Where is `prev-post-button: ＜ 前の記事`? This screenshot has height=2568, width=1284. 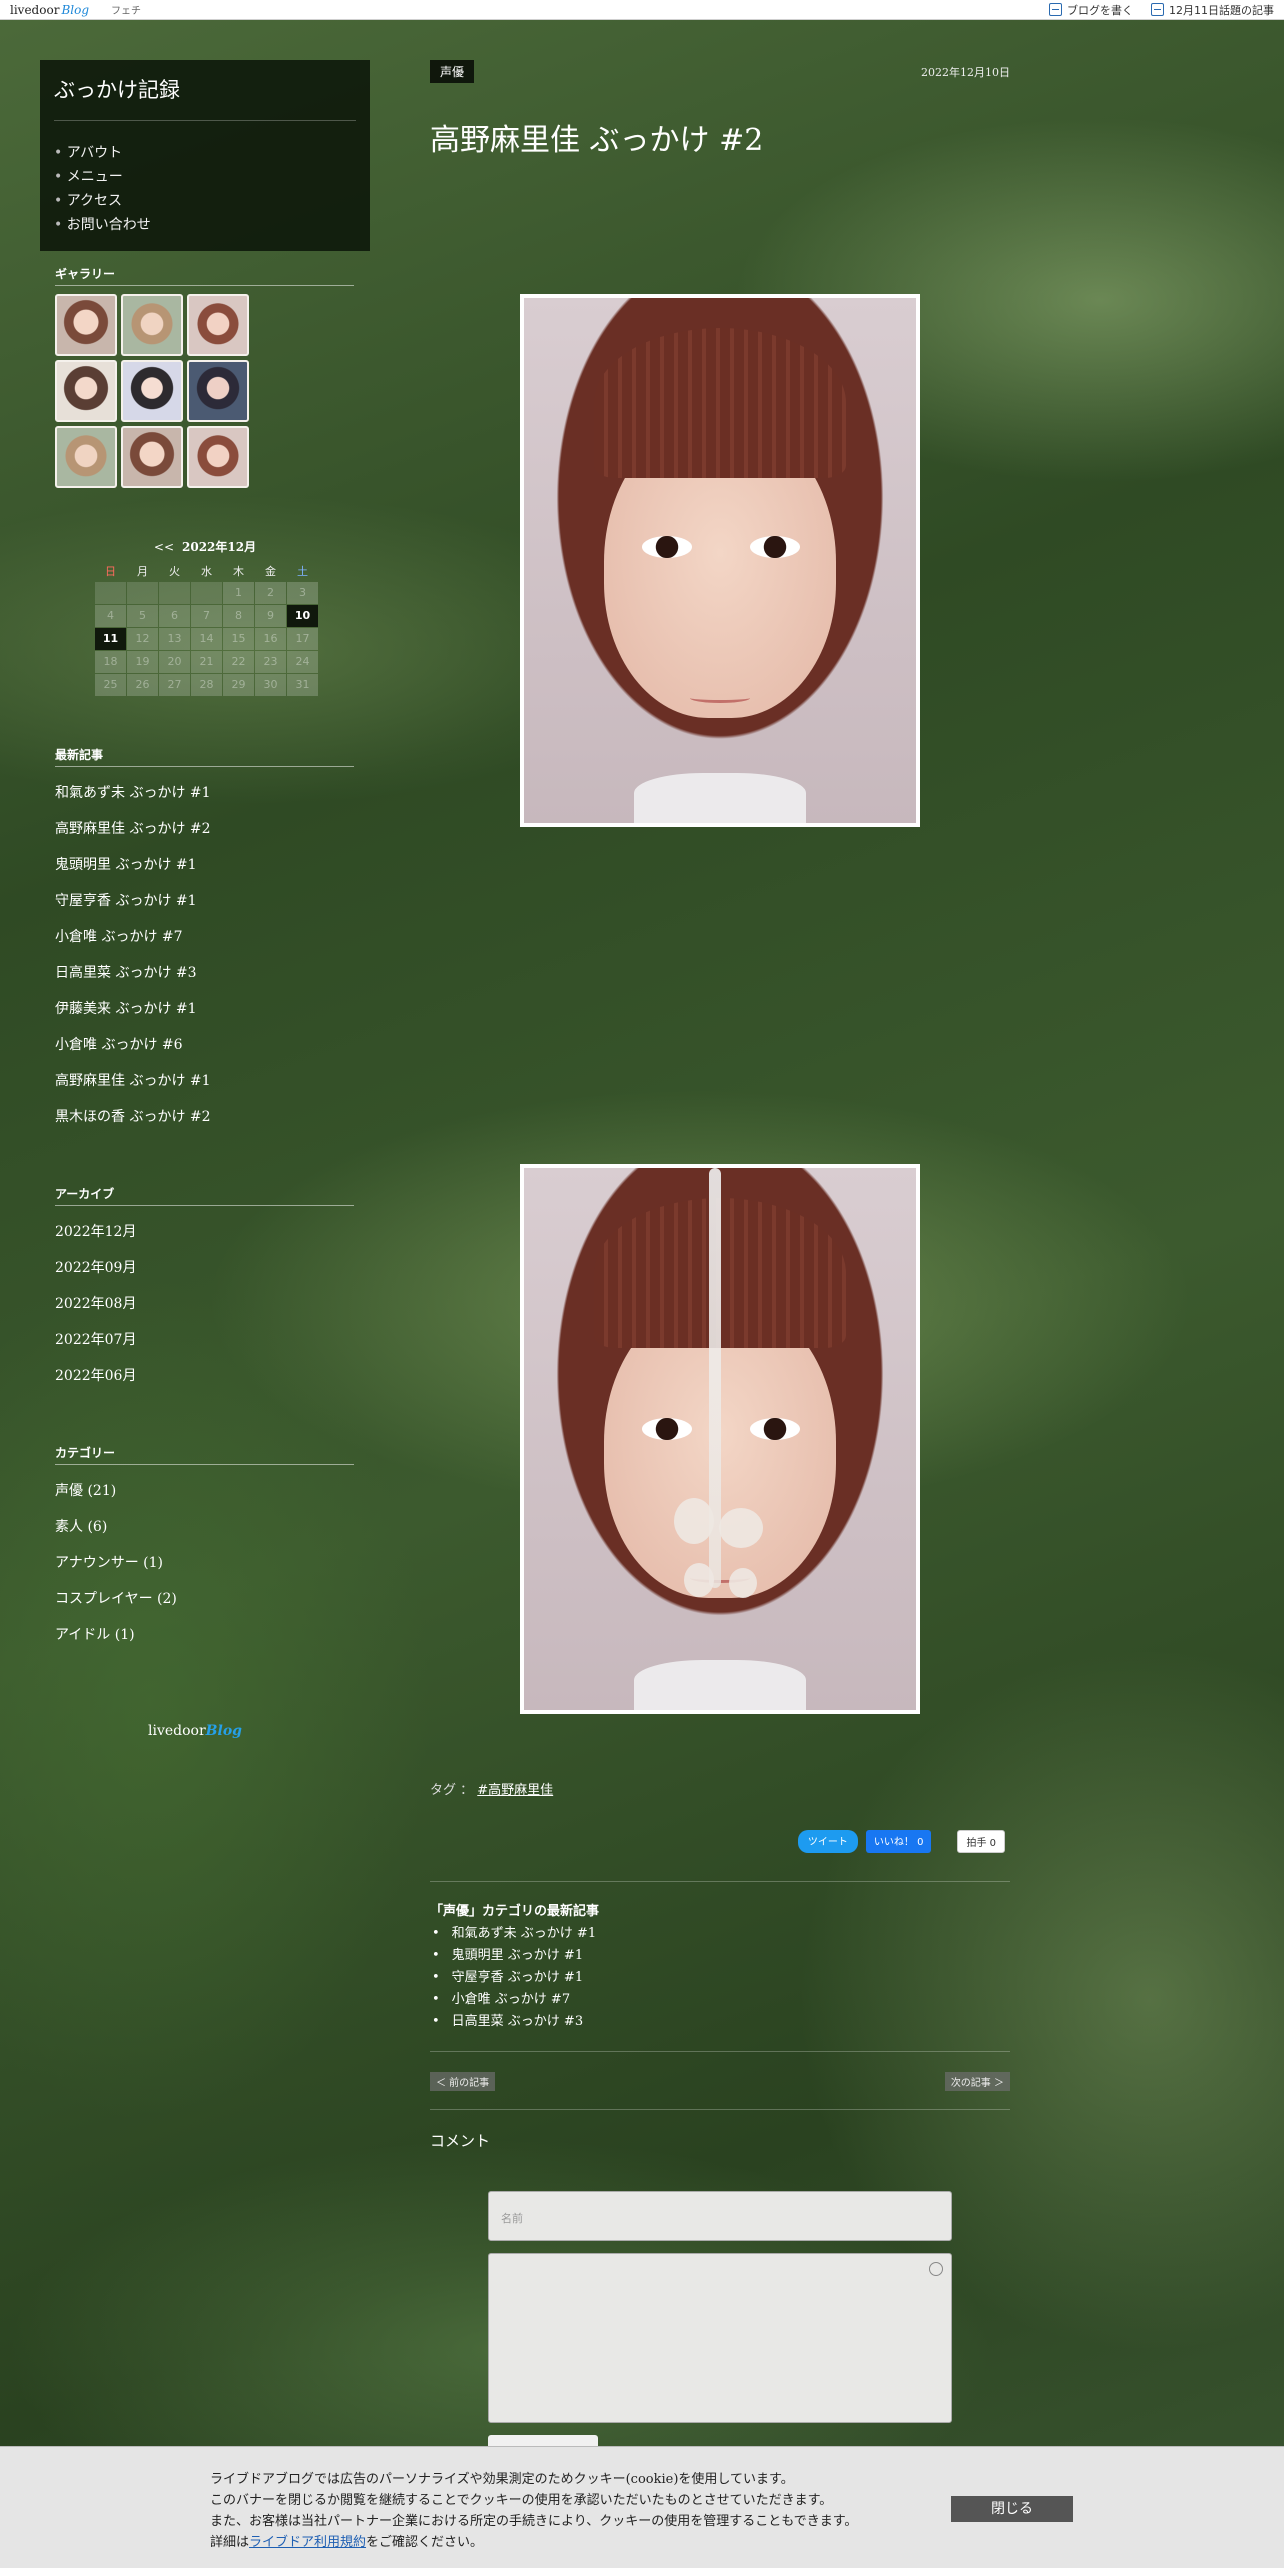 prev-post-button: ＜ 前の記事 is located at coordinates (463, 2081).